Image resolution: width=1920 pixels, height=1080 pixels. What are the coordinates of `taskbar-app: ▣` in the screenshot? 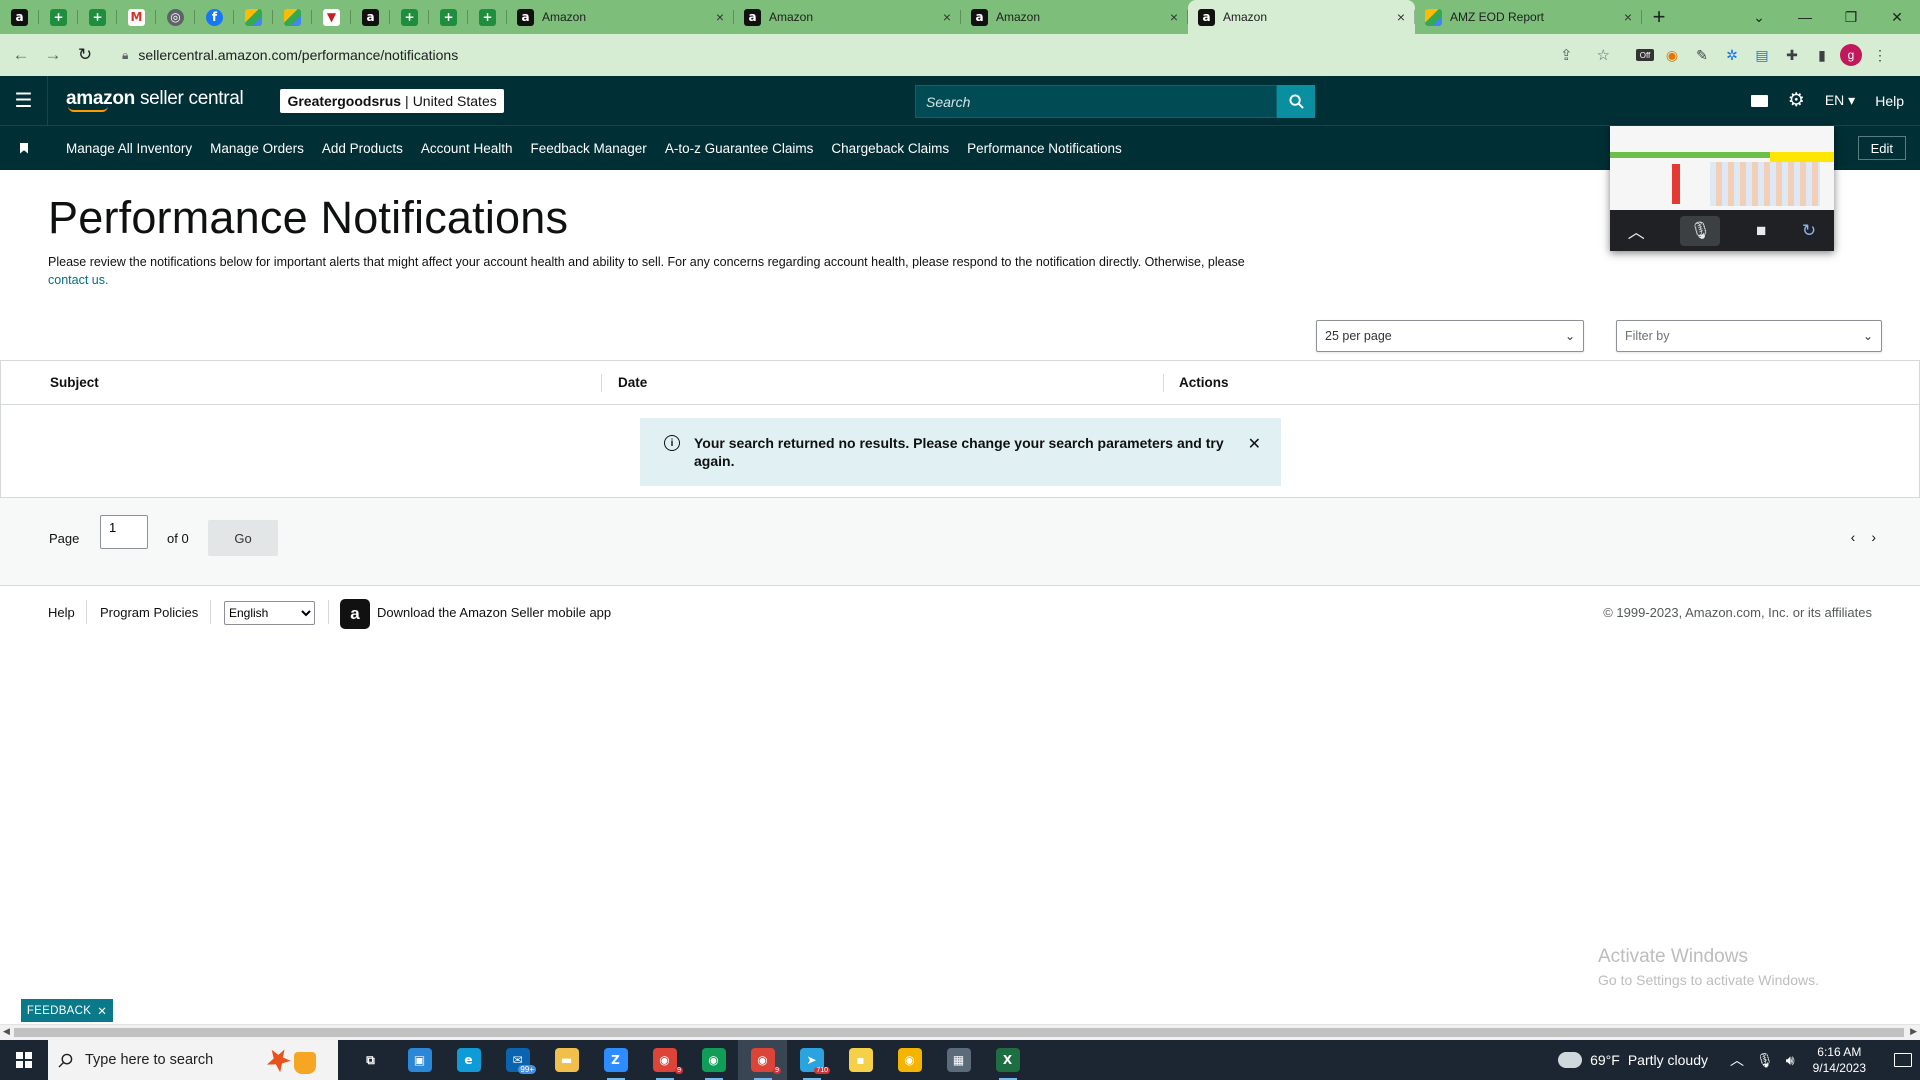 It's located at (419, 1060).